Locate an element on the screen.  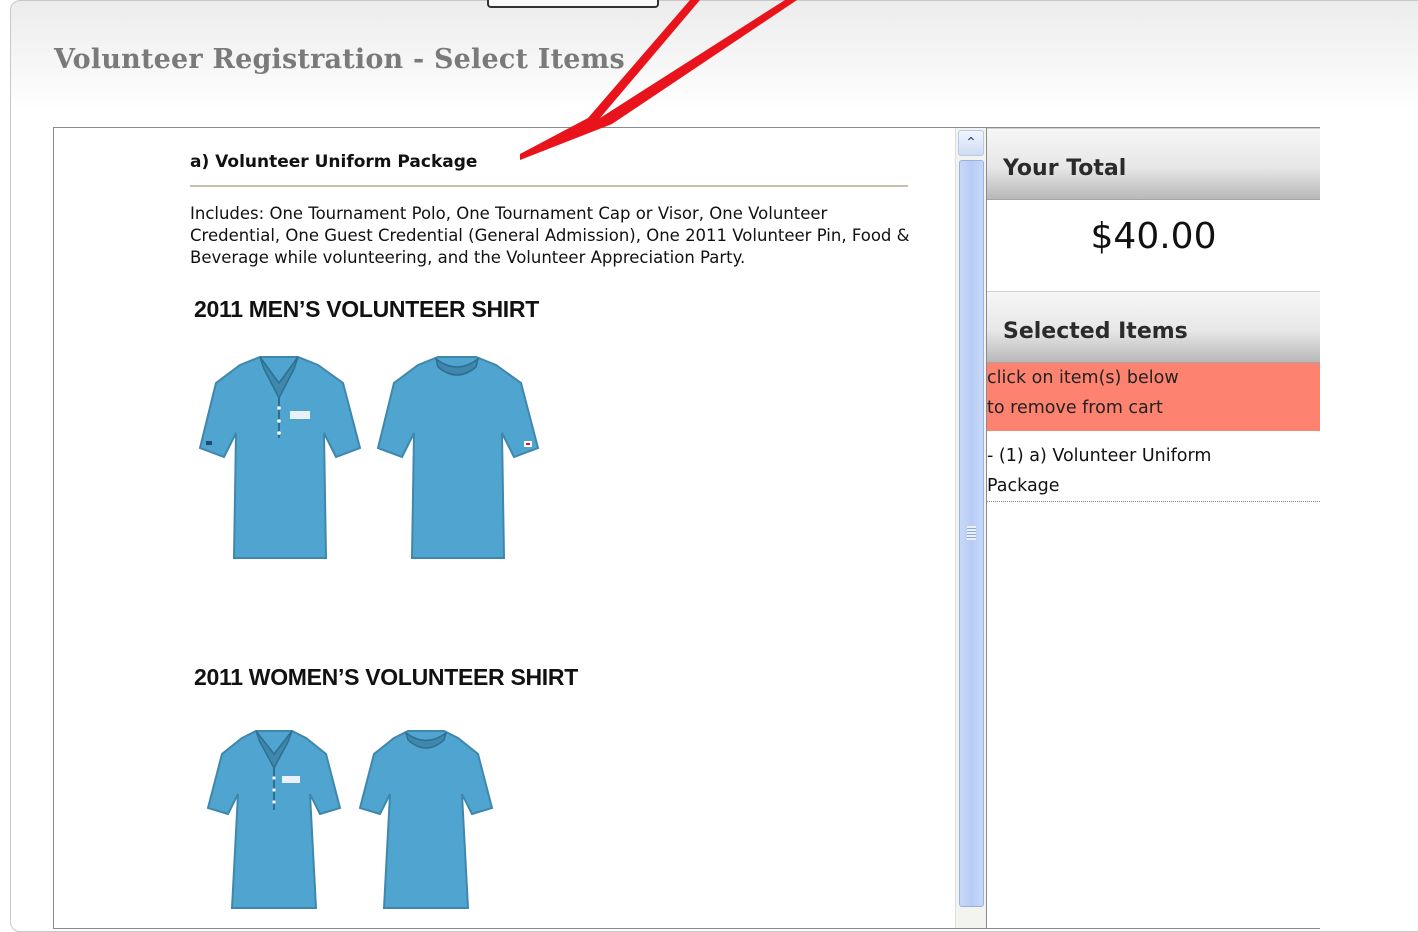
remove-notice-line2: to remove from cart is located at coordinates (1075, 408).